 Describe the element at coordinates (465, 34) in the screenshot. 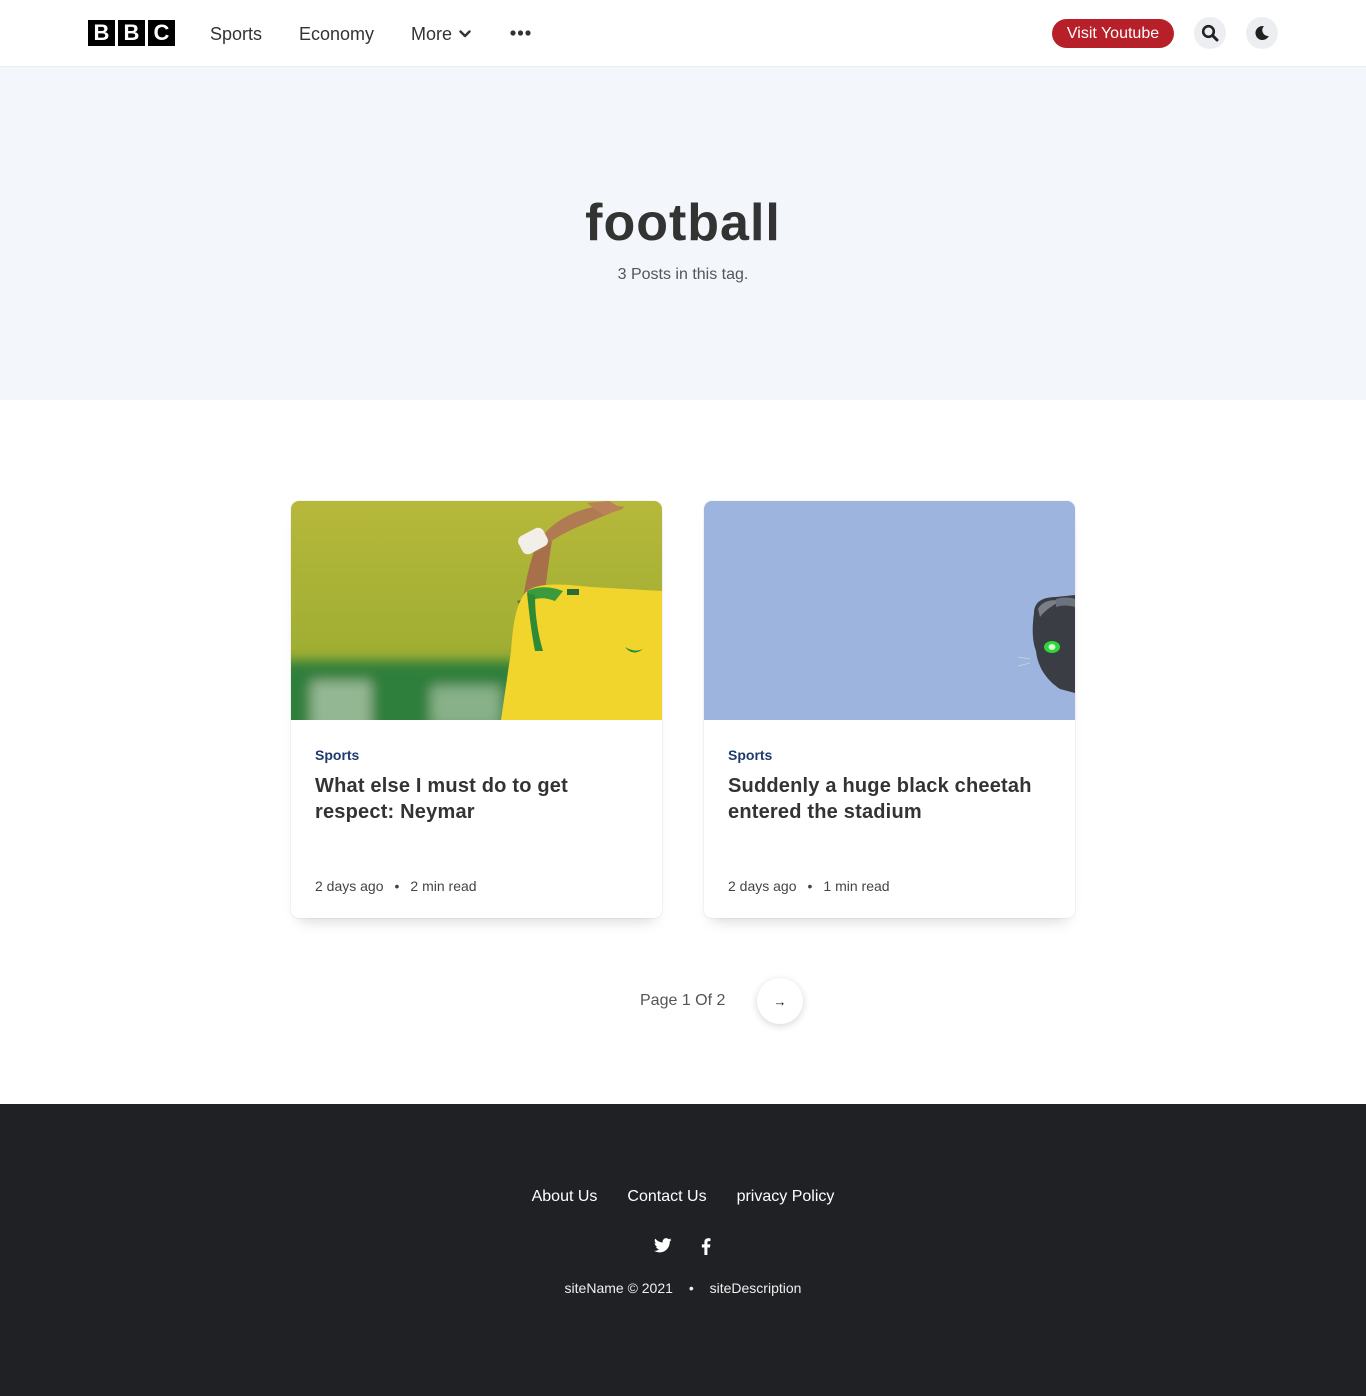

I see `chevron-down-icon` at that location.